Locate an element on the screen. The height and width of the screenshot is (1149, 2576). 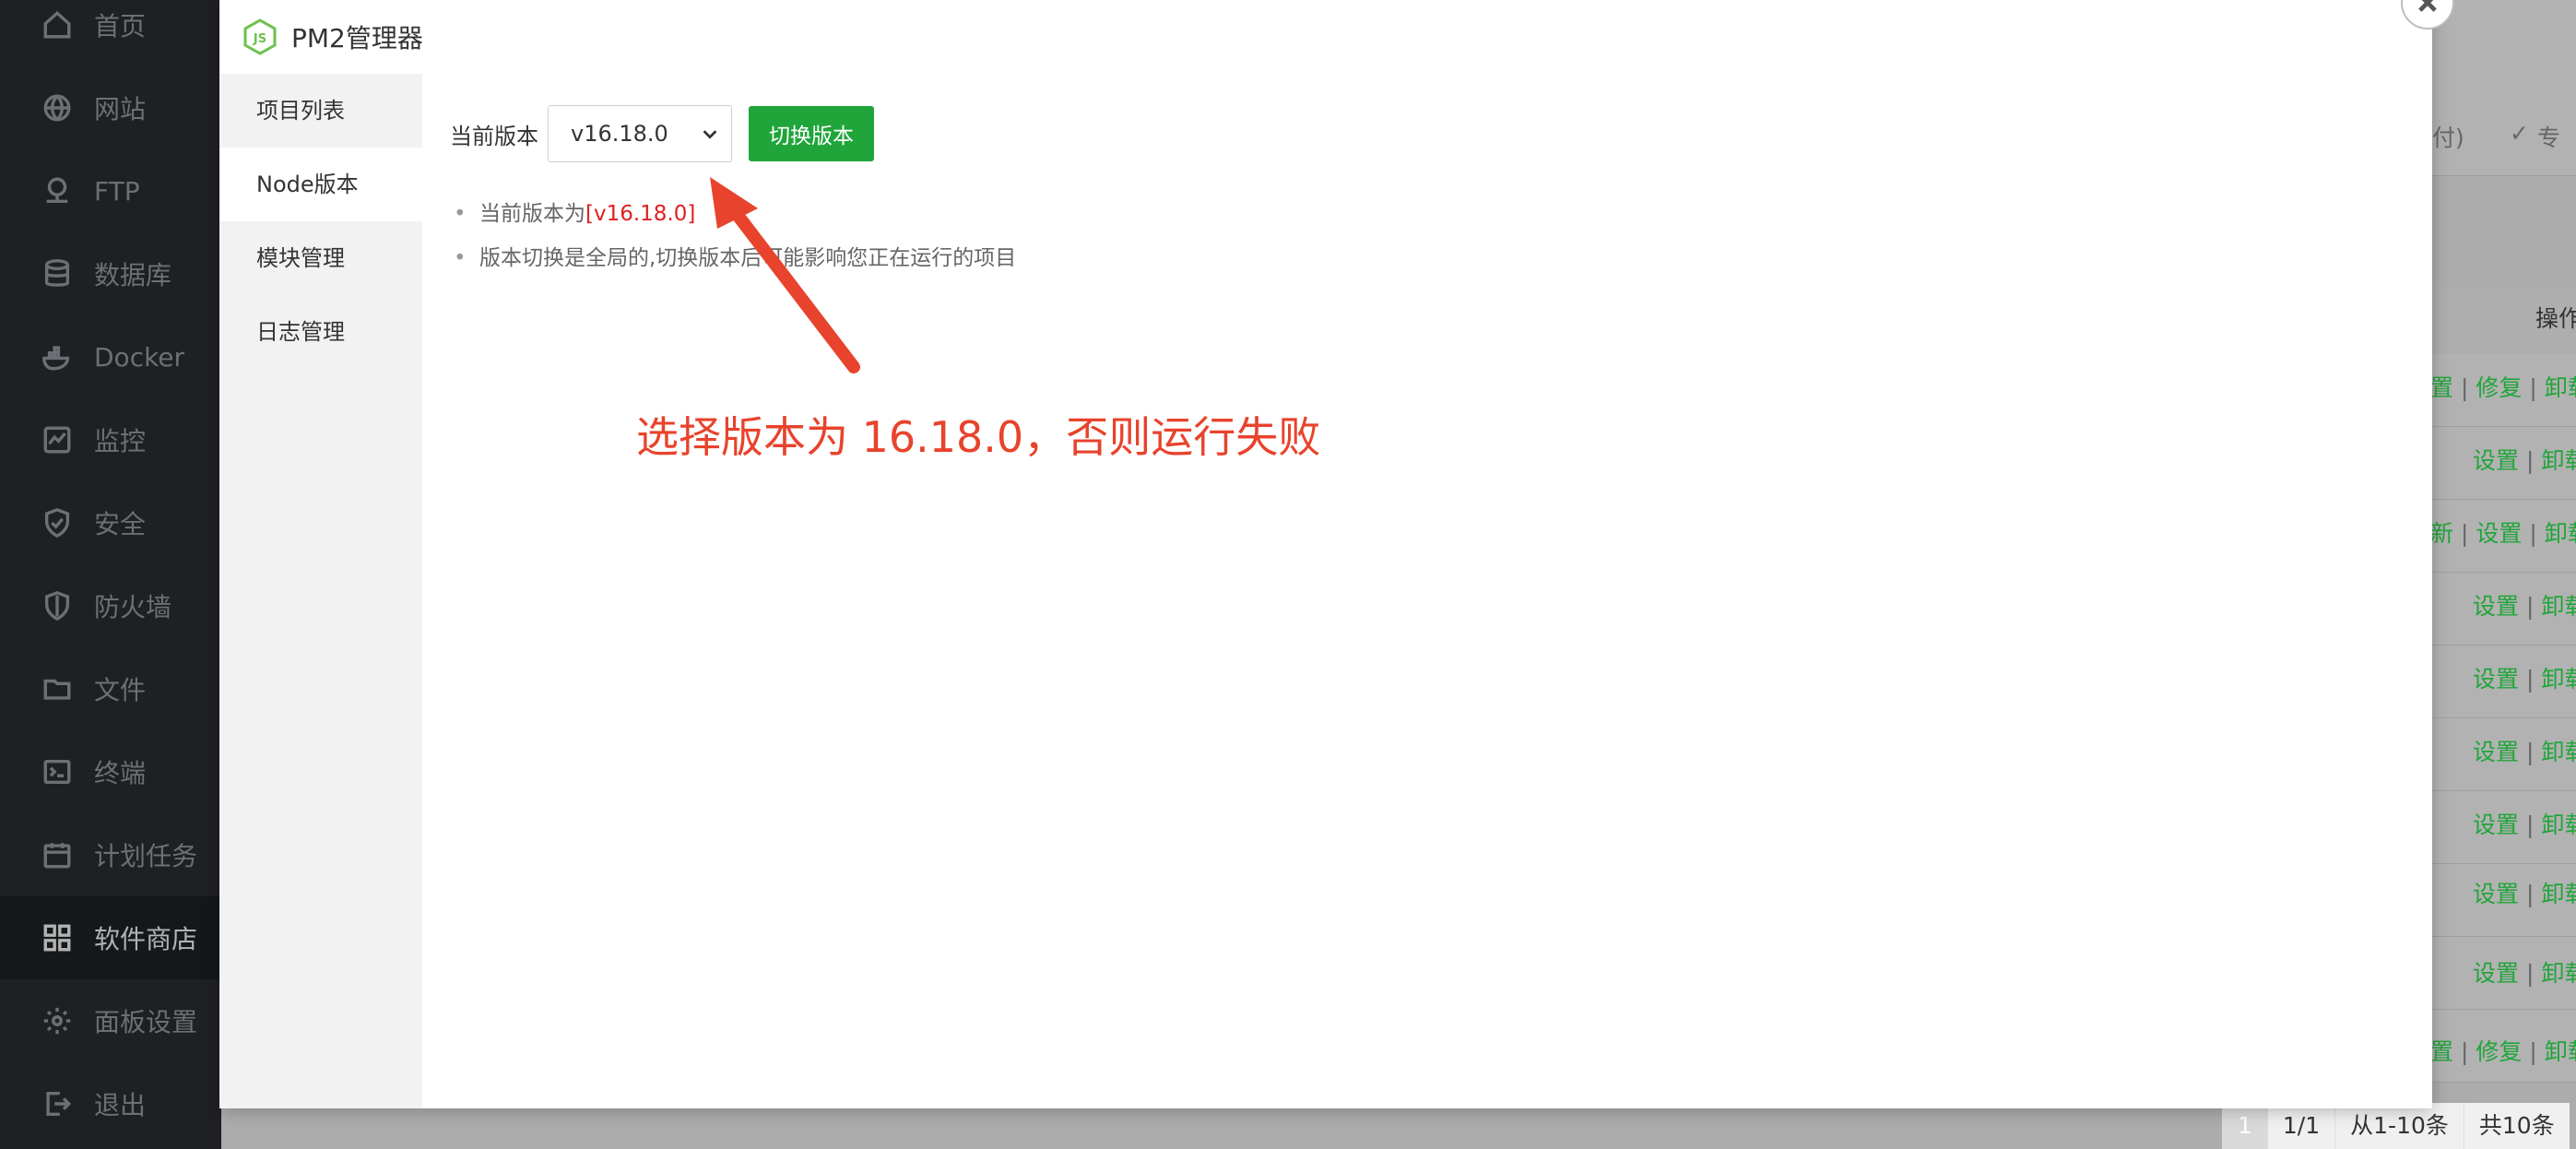
sidebar-item-files: 文件 is located at coordinates (110, 688).